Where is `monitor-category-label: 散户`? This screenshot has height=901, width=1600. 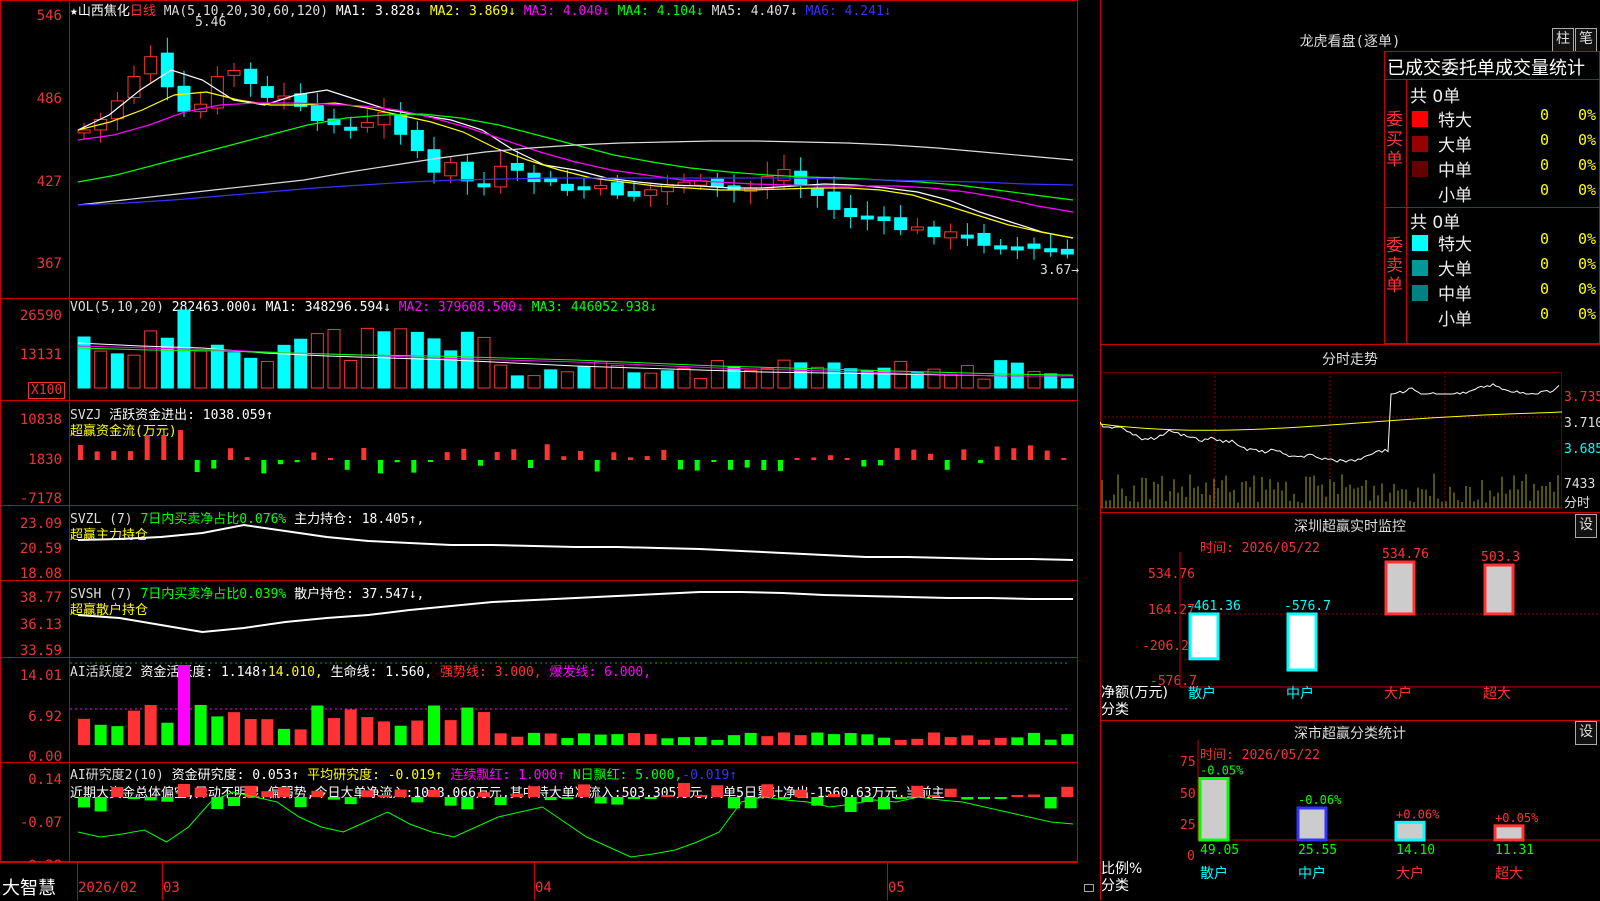 monitor-category-label: 散户 is located at coordinates (1202, 693).